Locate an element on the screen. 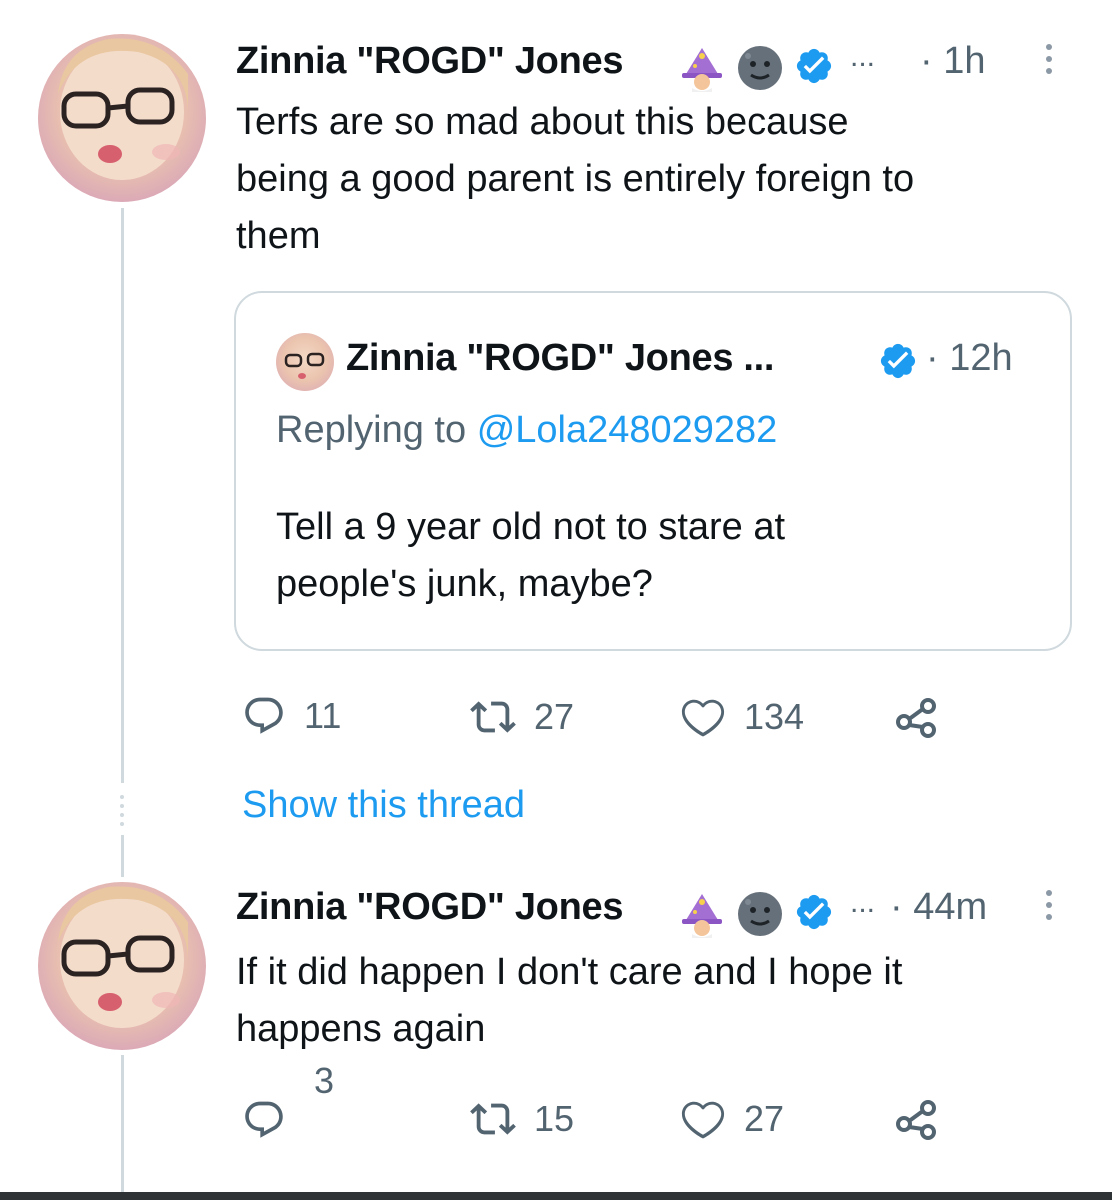  reply-button is located at coordinates (273, 1120).